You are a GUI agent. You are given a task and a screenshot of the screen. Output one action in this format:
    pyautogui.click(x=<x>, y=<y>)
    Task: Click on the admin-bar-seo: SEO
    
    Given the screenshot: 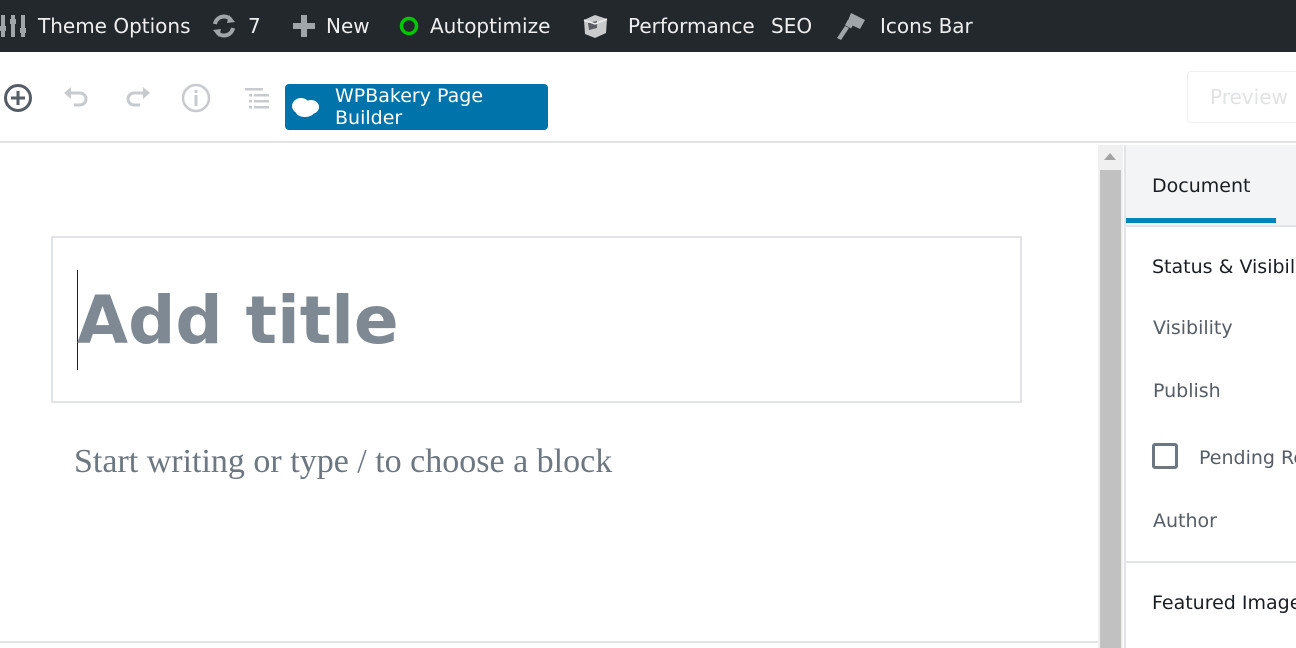 What is the action you would take?
    pyautogui.click(x=791, y=26)
    